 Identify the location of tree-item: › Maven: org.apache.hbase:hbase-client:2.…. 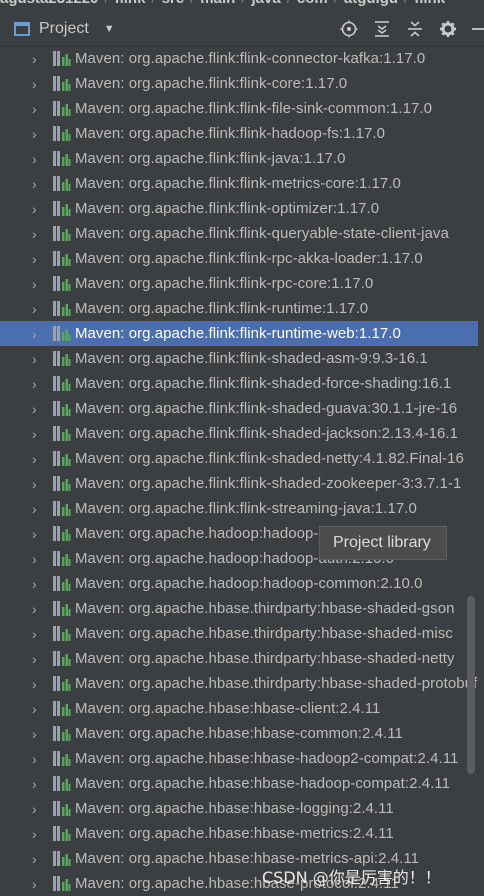
(239, 708).